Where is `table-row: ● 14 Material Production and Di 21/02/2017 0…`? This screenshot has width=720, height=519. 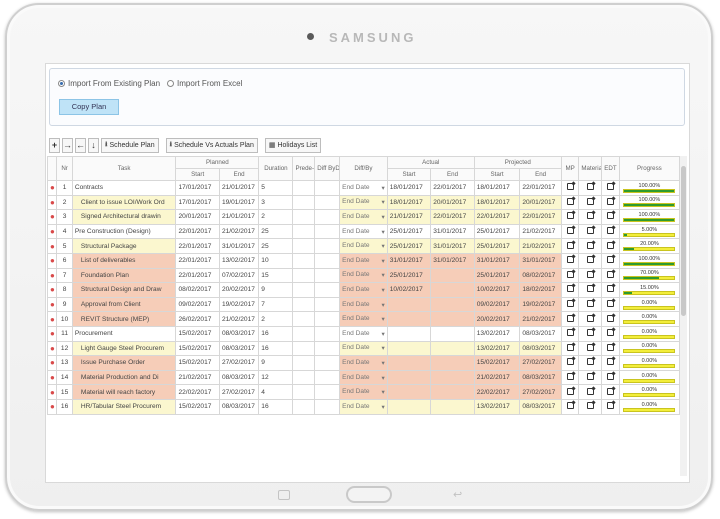
table-row: ● 14 Material Production and Di 21/02/2017 0… is located at coordinates (363, 377).